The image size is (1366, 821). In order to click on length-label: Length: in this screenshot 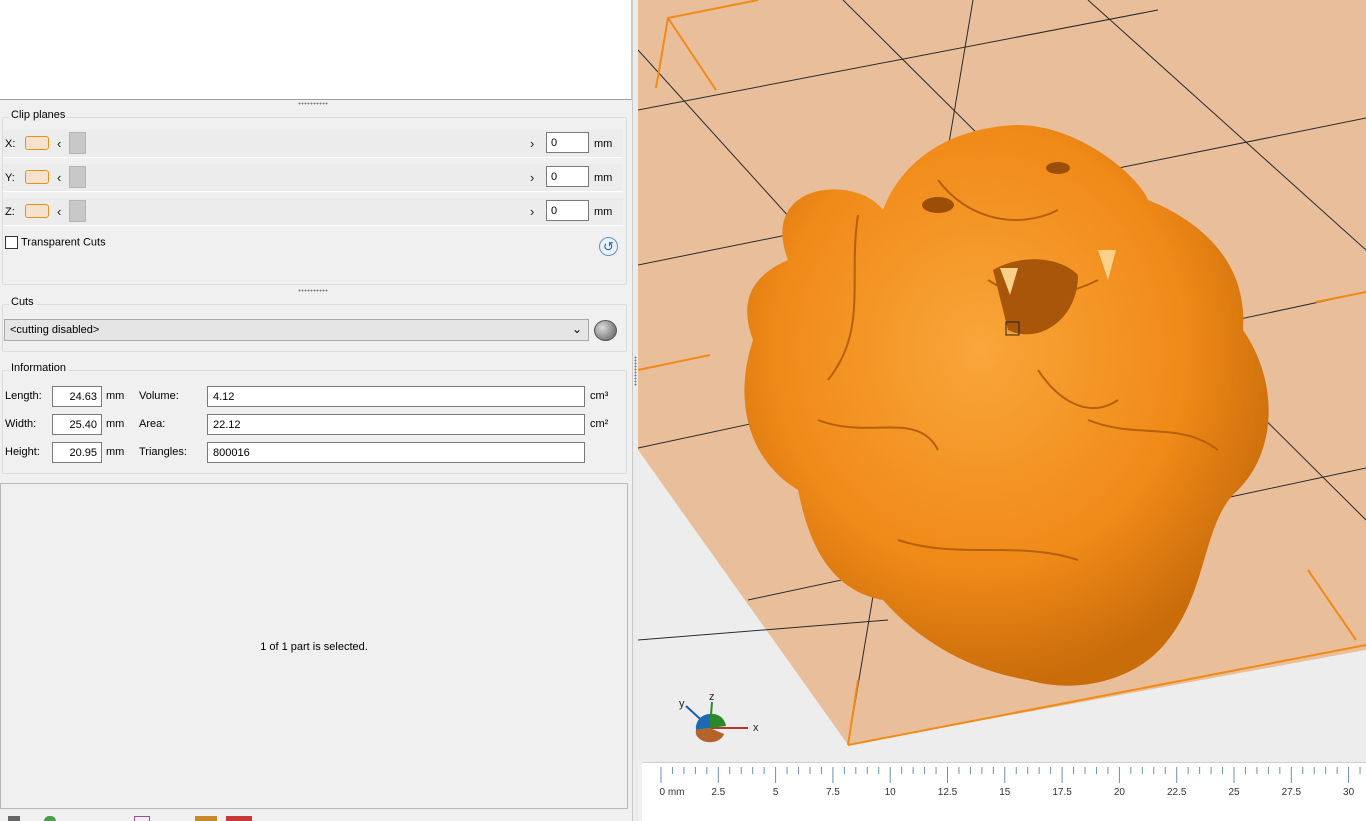, I will do `click(23, 396)`.